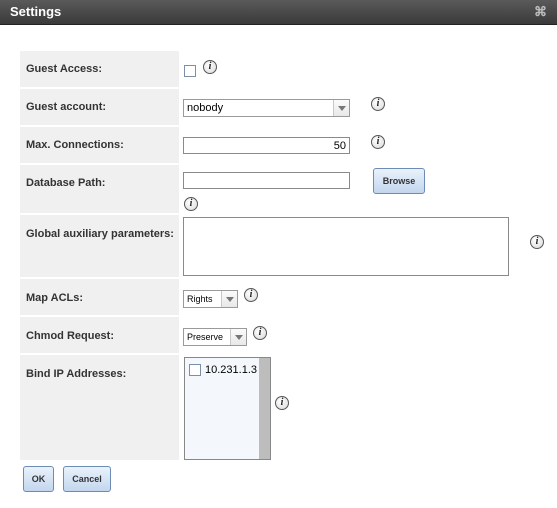  Describe the element at coordinates (64, 69) in the screenshot. I see `guest-access-label: Guest Access:` at that location.